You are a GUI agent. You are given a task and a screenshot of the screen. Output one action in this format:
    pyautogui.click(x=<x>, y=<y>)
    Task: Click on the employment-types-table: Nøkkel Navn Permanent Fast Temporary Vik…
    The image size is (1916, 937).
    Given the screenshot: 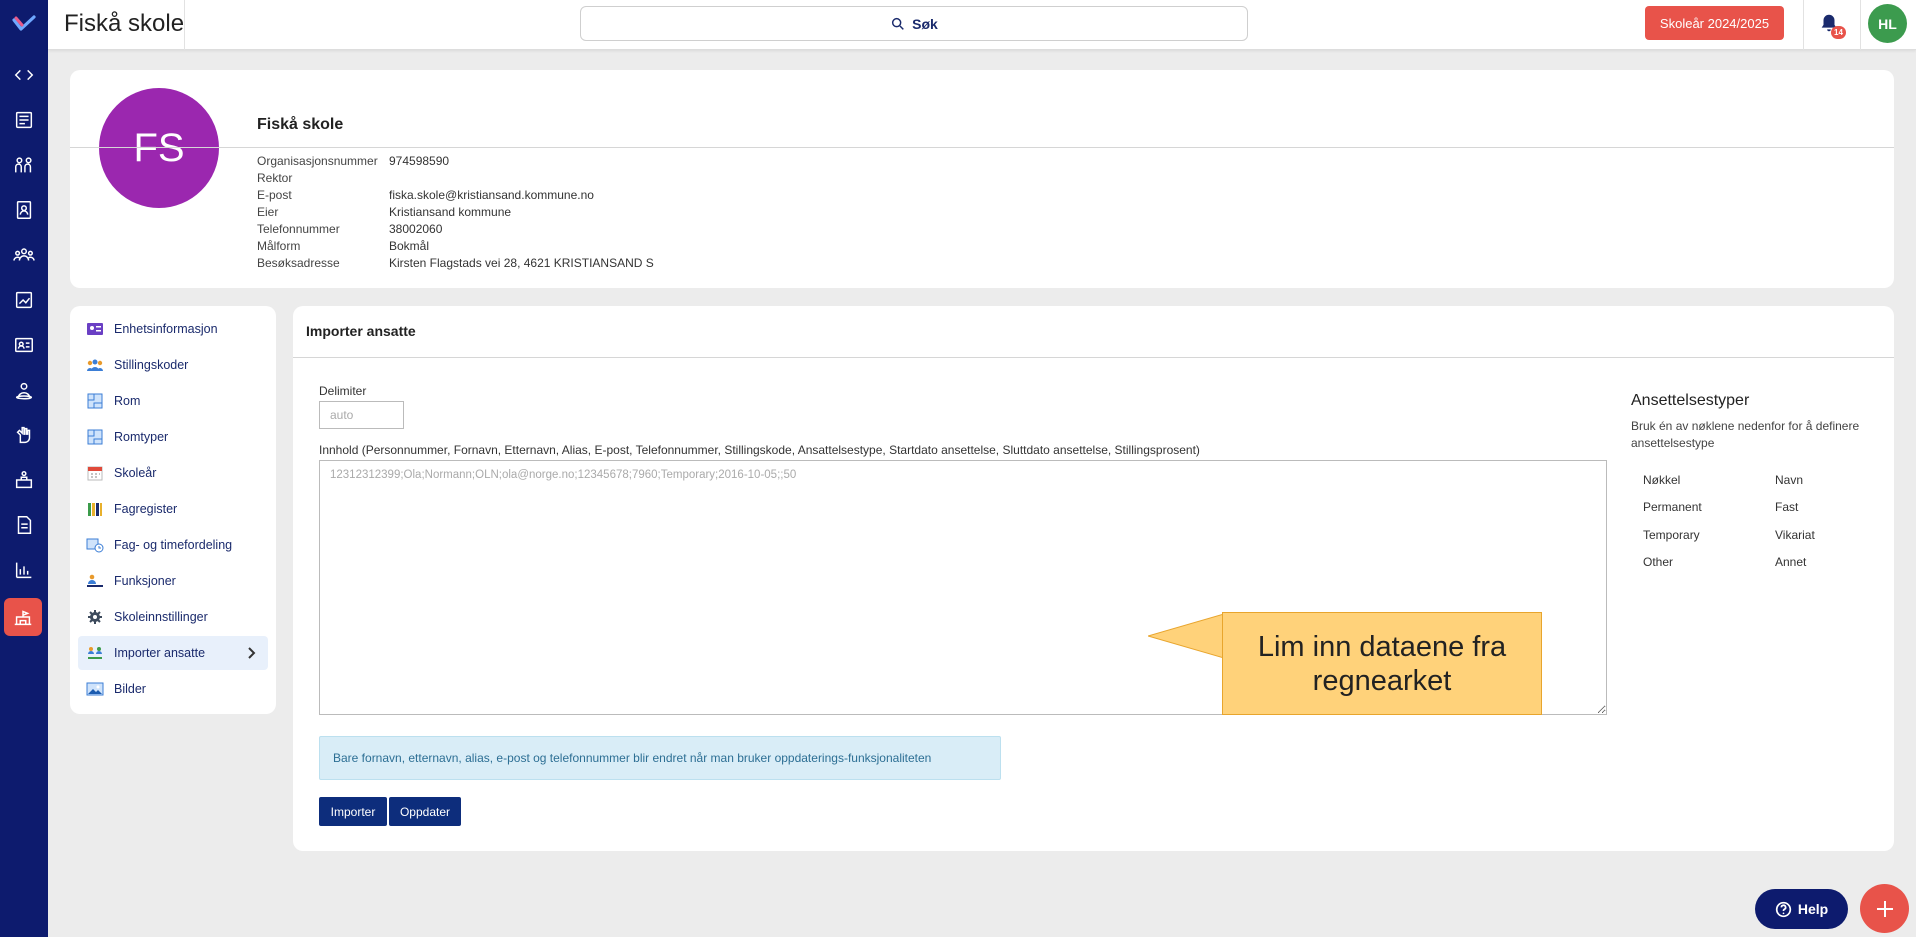 What is the action you would take?
    pyautogui.click(x=1729, y=521)
    